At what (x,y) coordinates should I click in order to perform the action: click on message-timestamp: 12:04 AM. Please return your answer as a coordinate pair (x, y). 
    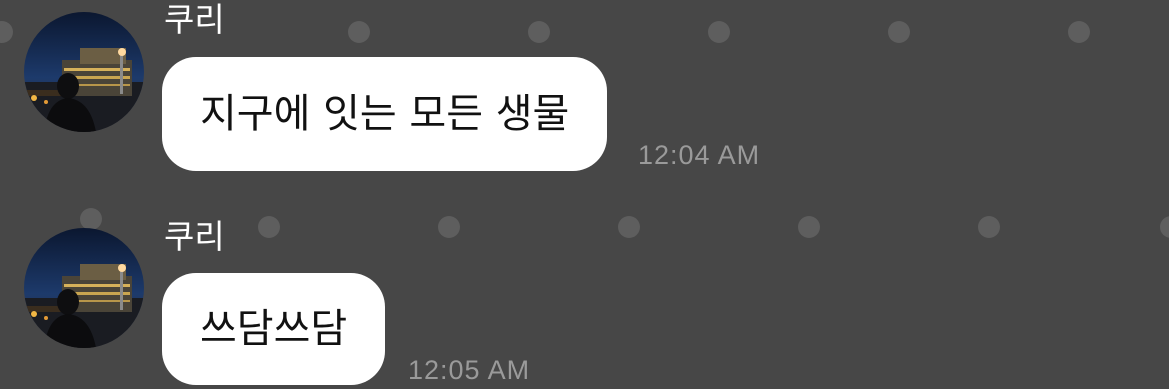
    Looking at the image, I should click on (699, 155).